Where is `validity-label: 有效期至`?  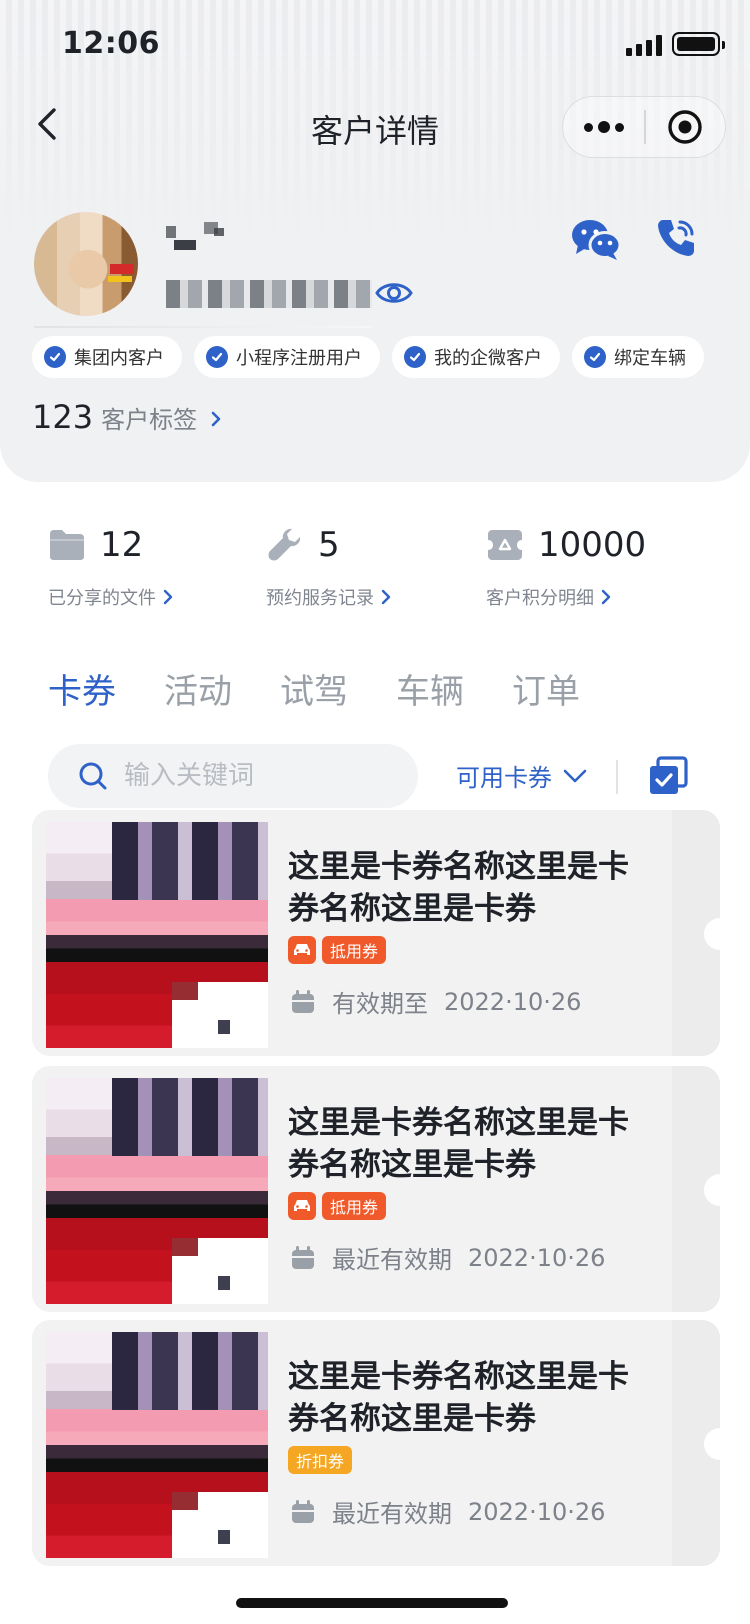
validity-label: 有效期至 is located at coordinates (380, 1004).